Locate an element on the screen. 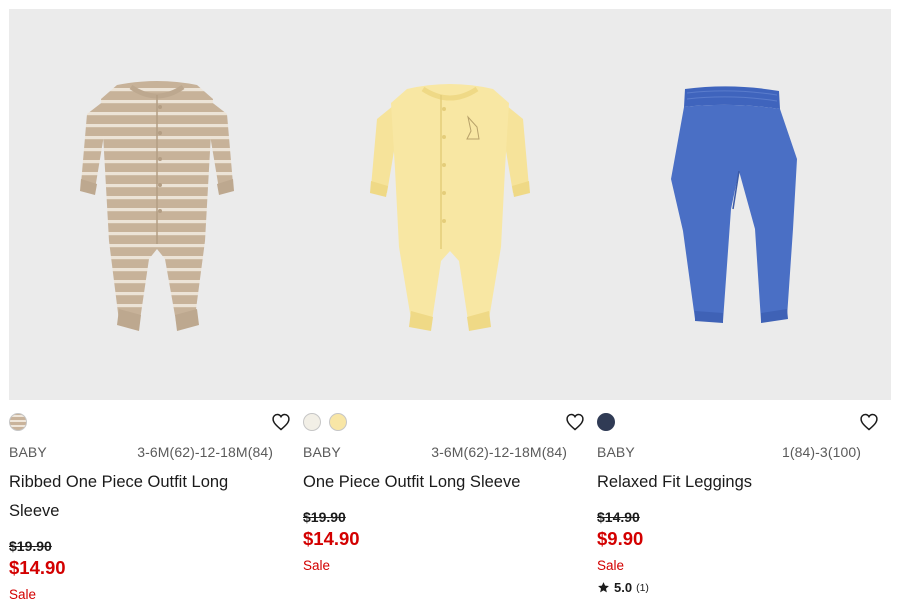 The image size is (902, 602). star-icon is located at coordinates (603, 587).